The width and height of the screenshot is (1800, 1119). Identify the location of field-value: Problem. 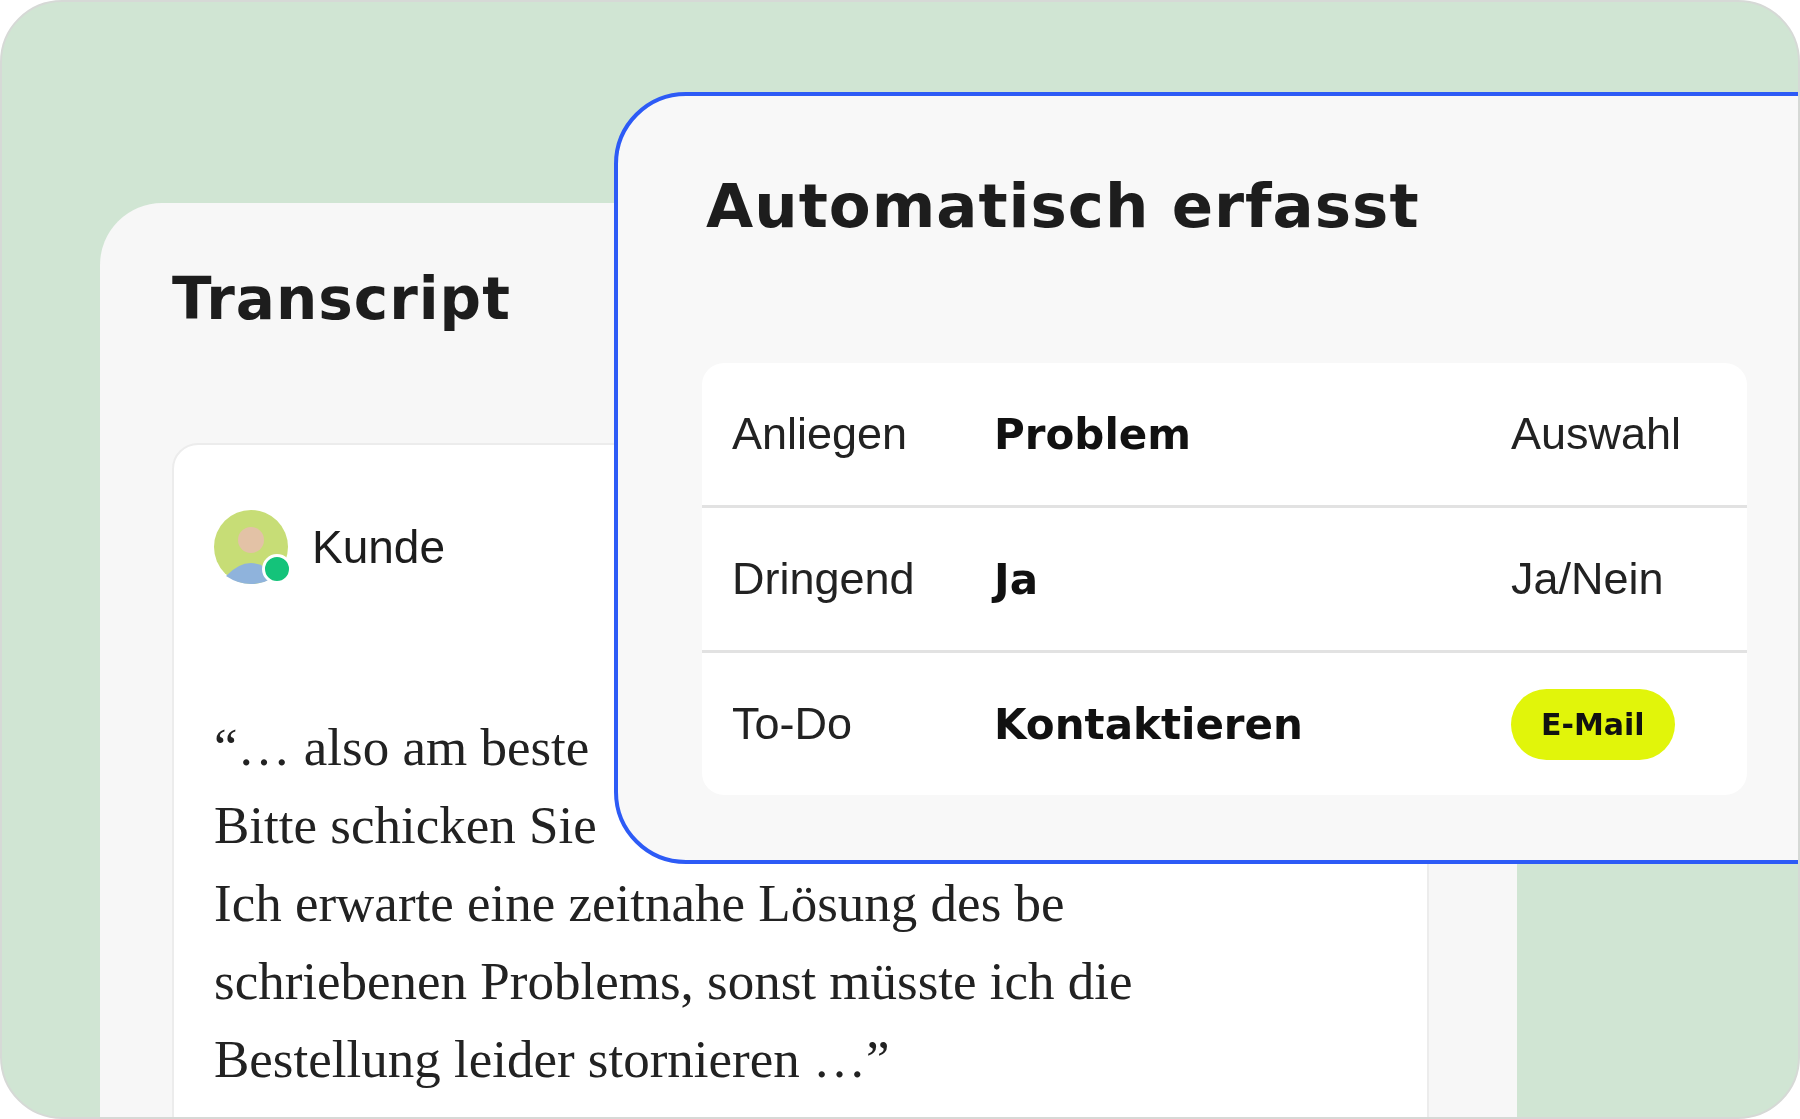
(1093, 434).